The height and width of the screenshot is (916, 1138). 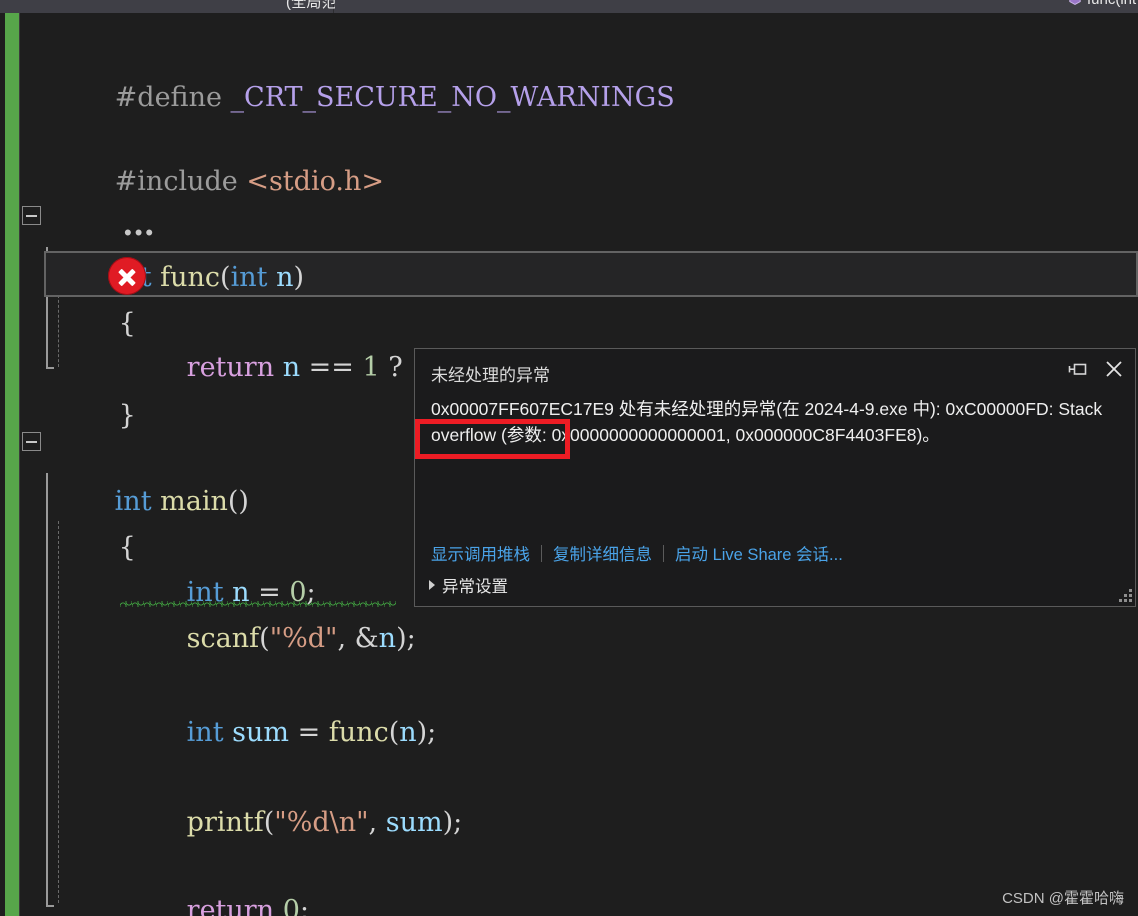 I want to click on token-func-call-2: func, so click(x=358, y=732).